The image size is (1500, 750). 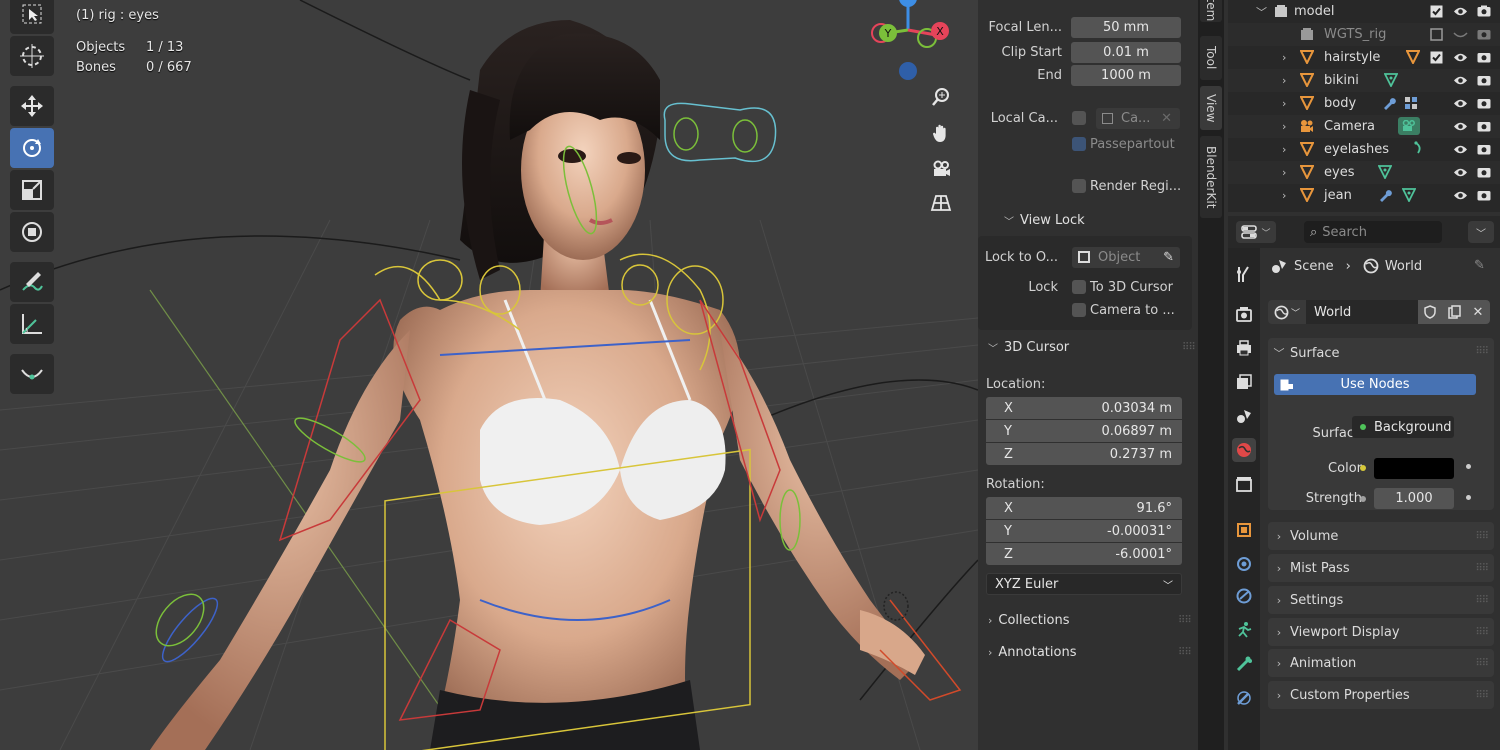 What do you see at coordinates (1381, 568) in the screenshot?
I see `mist-pass-section: › Mist Pass ⠿⠿` at bounding box center [1381, 568].